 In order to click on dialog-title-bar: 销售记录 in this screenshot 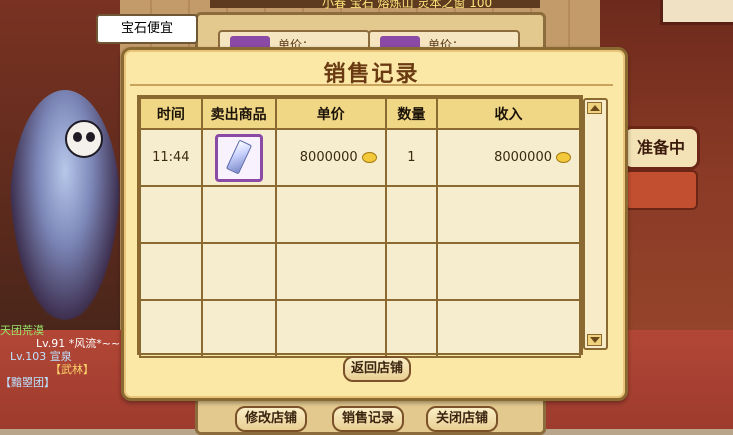, I will do `click(371, 70)`.